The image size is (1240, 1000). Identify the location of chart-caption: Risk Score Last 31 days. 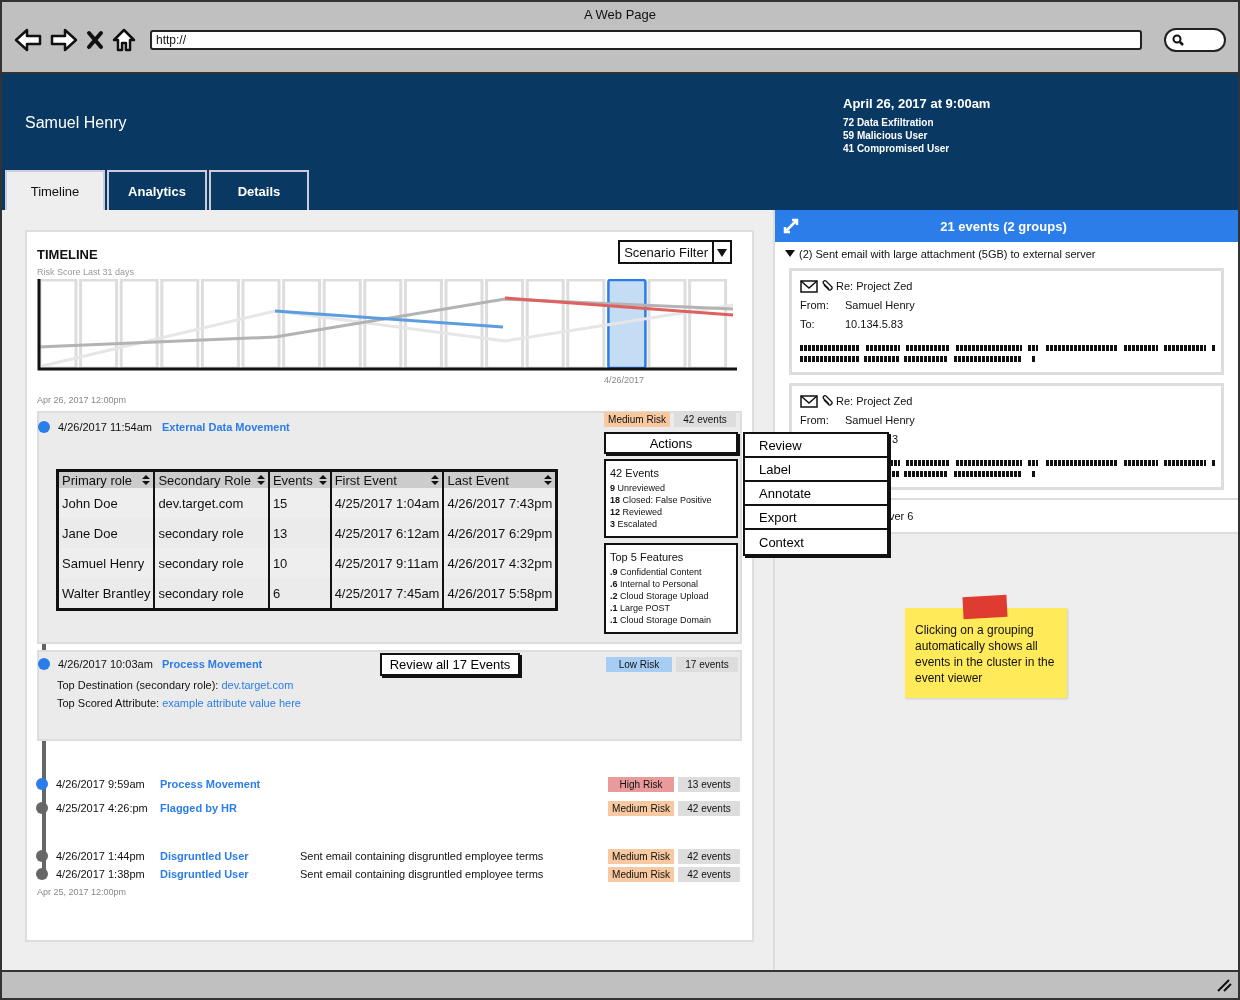
(86, 272).